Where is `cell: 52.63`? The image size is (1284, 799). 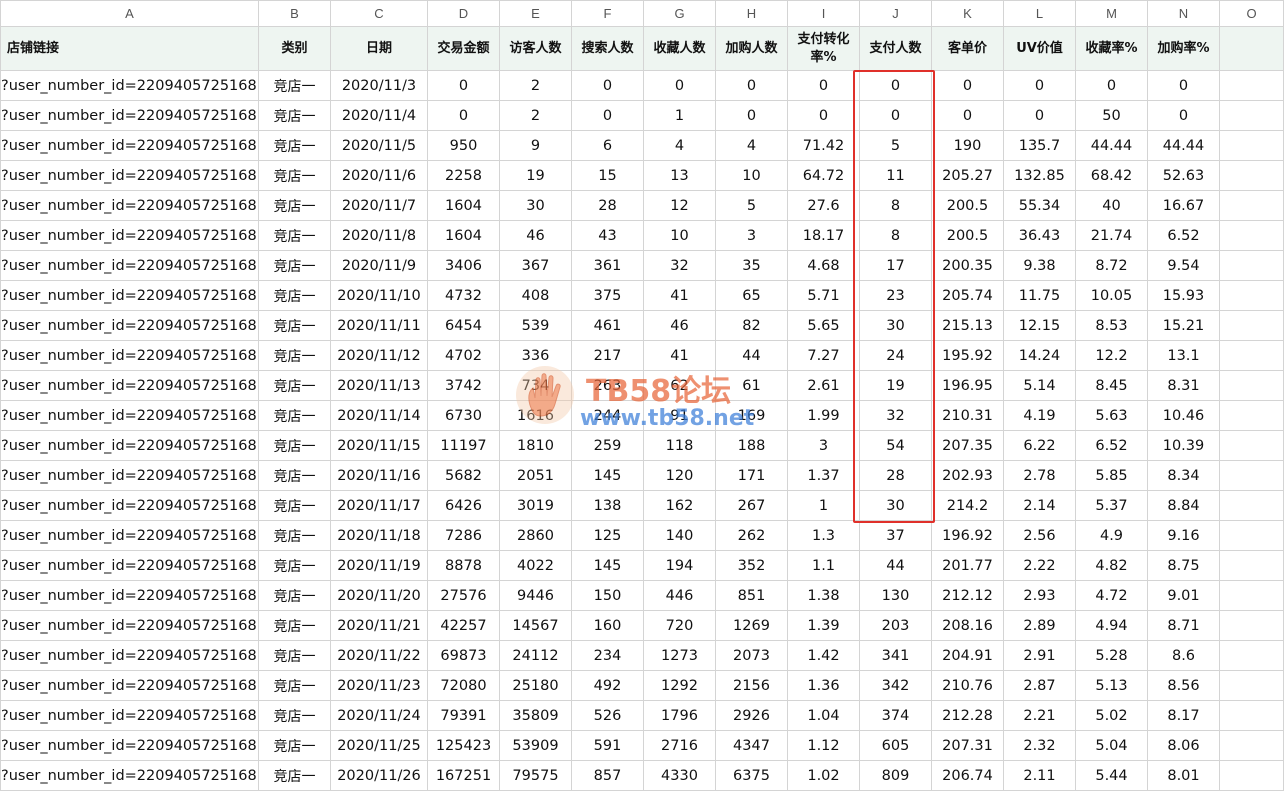 cell: 52.63 is located at coordinates (1183, 175).